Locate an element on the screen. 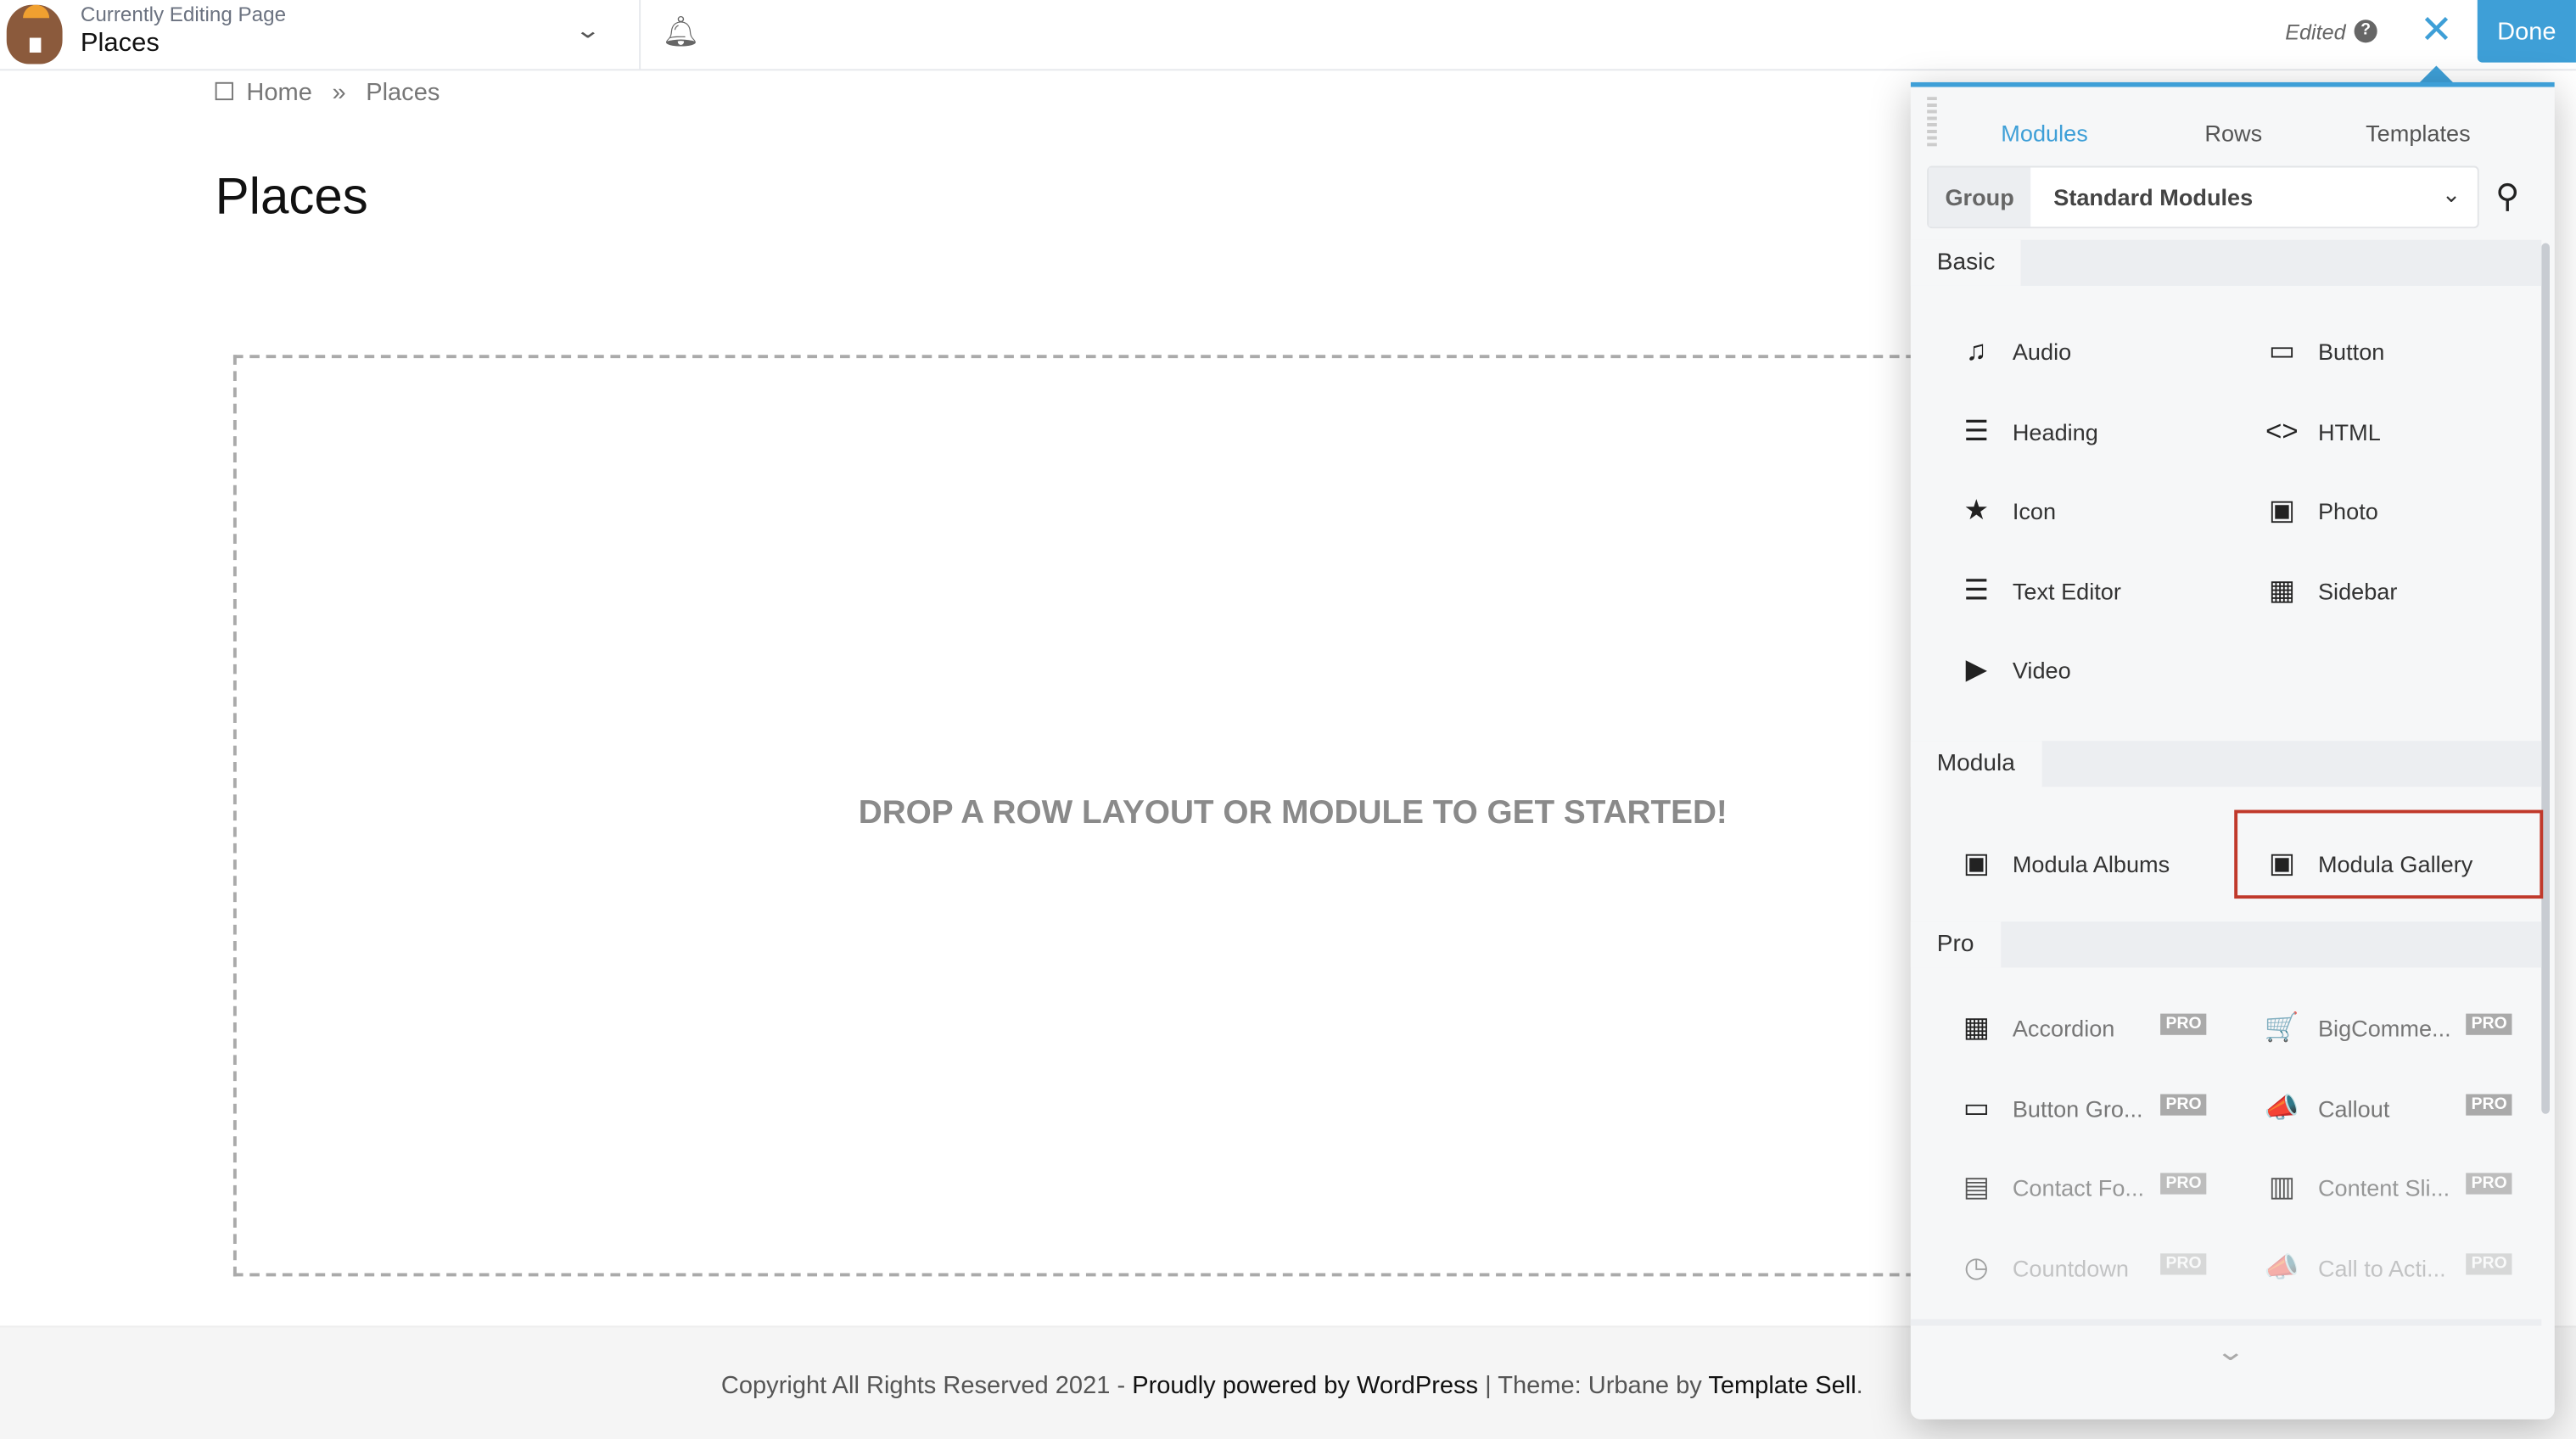 The height and width of the screenshot is (1439, 2576). module-bigcomme: 🛒 BigComme... PRO is located at coordinates (2389, 1029).